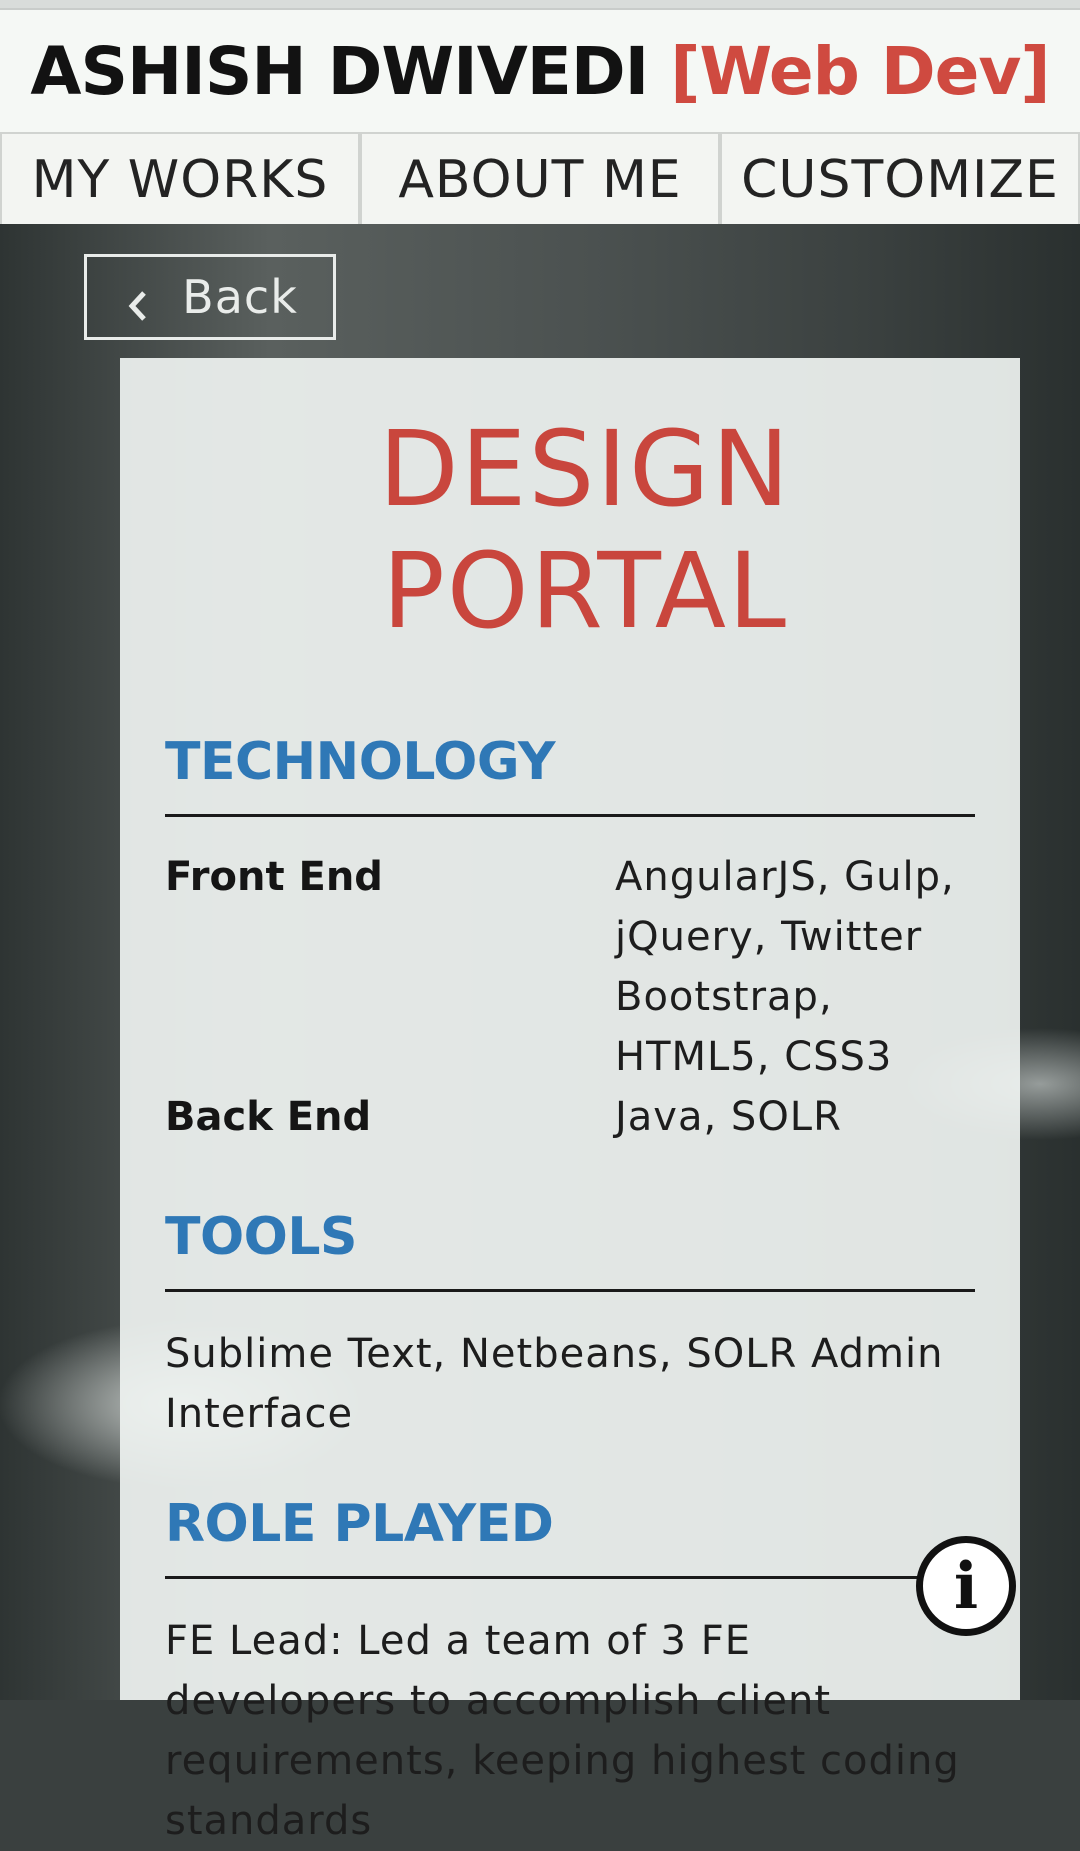 Image resolution: width=1080 pixels, height=1851 pixels. I want to click on site-title-role: [Web Dev], so click(860, 71).